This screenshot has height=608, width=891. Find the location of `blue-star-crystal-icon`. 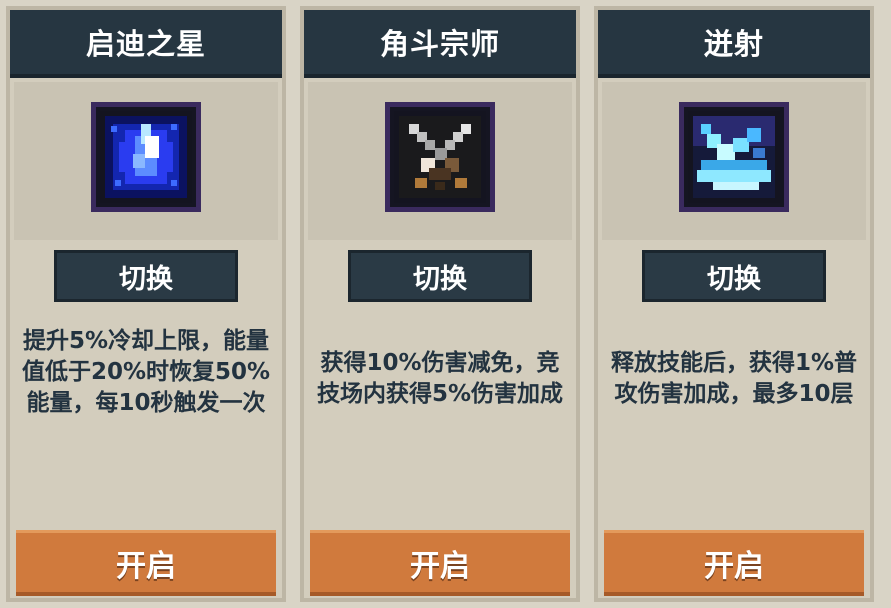

blue-star-crystal-icon is located at coordinates (146, 157).